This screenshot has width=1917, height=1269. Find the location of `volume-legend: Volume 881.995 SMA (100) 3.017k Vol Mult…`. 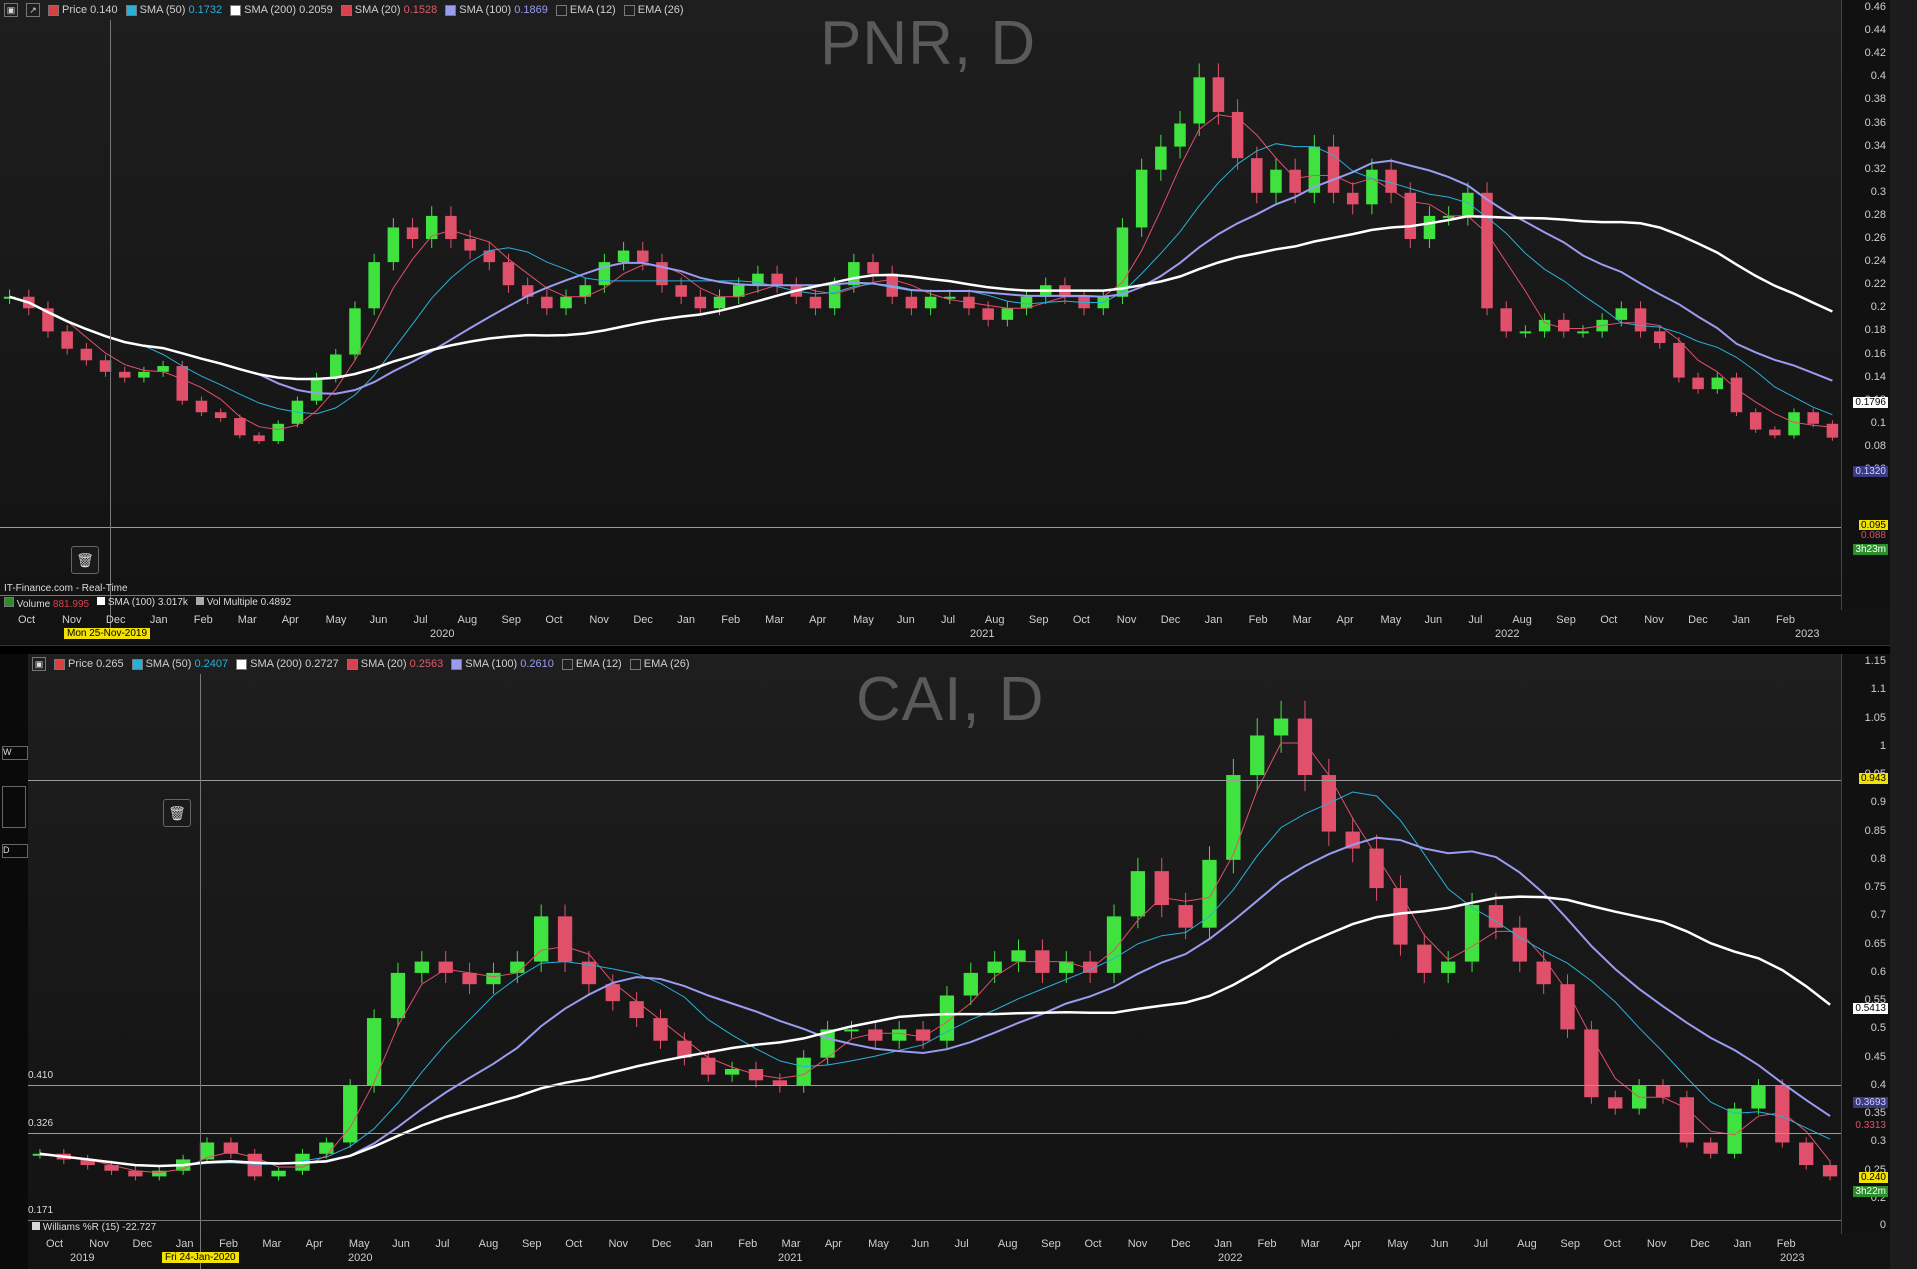

volume-legend: Volume 881.995 SMA (100) 3.017k Vol Mult… is located at coordinates (147, 603).